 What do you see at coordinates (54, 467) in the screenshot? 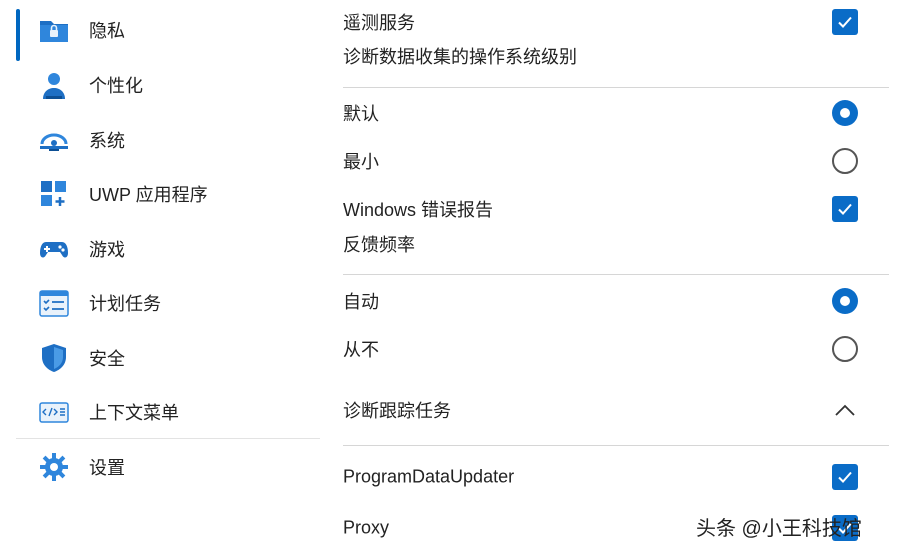
I see `gear-icon` at bounding box center [54, 467].